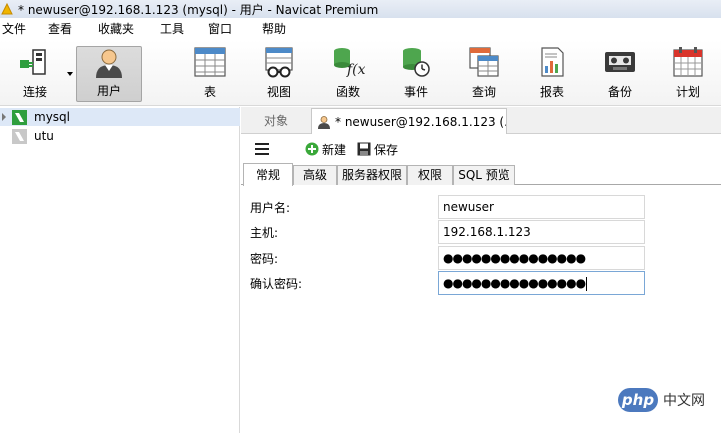 This screenshot has height=433, width=721. Describe the element at coordinates (7, 8) in the screenshot. I see `navicat-app-icon` at that location.